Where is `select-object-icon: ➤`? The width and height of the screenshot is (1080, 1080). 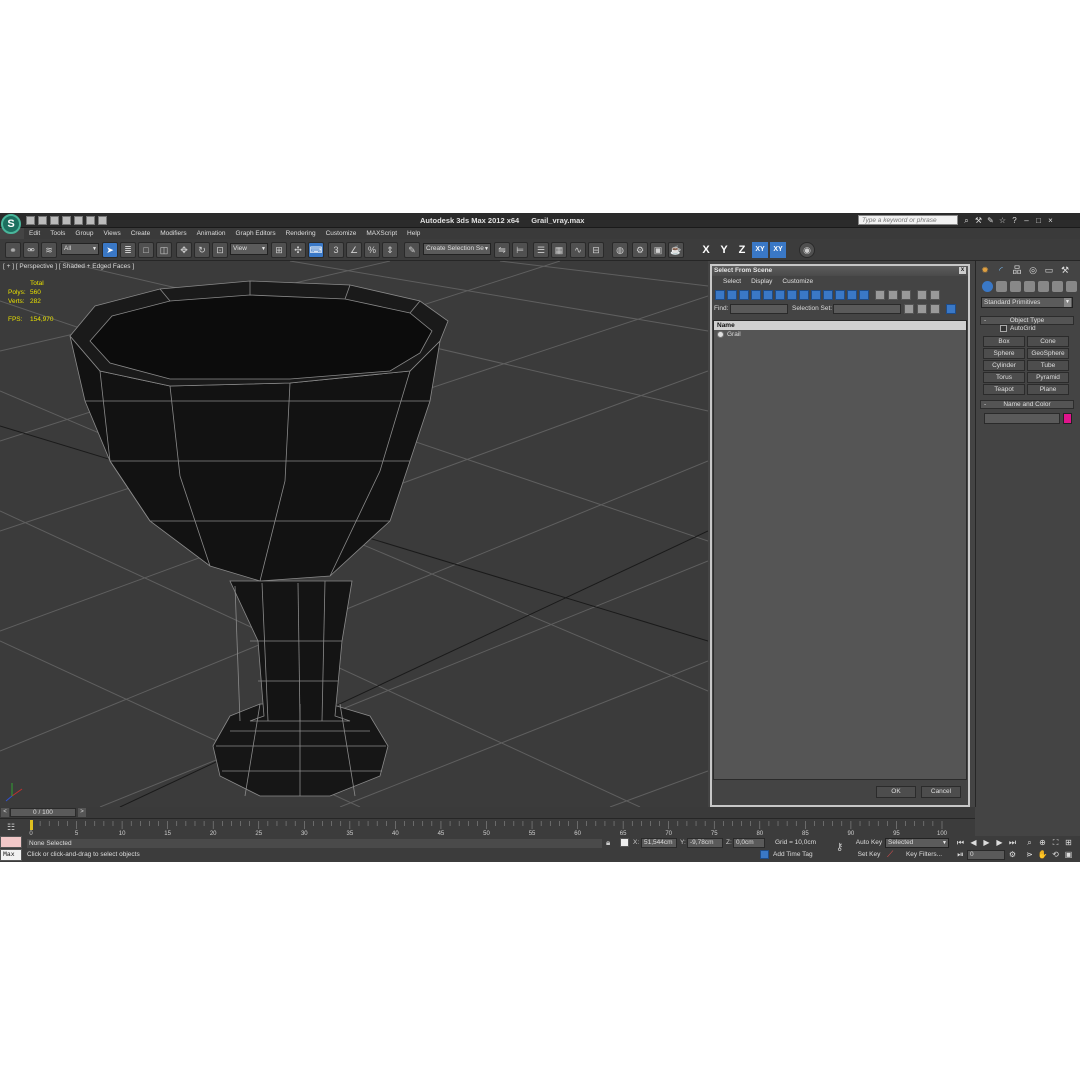 select-object-icon: ➤ is located at coordinates (110, 250).